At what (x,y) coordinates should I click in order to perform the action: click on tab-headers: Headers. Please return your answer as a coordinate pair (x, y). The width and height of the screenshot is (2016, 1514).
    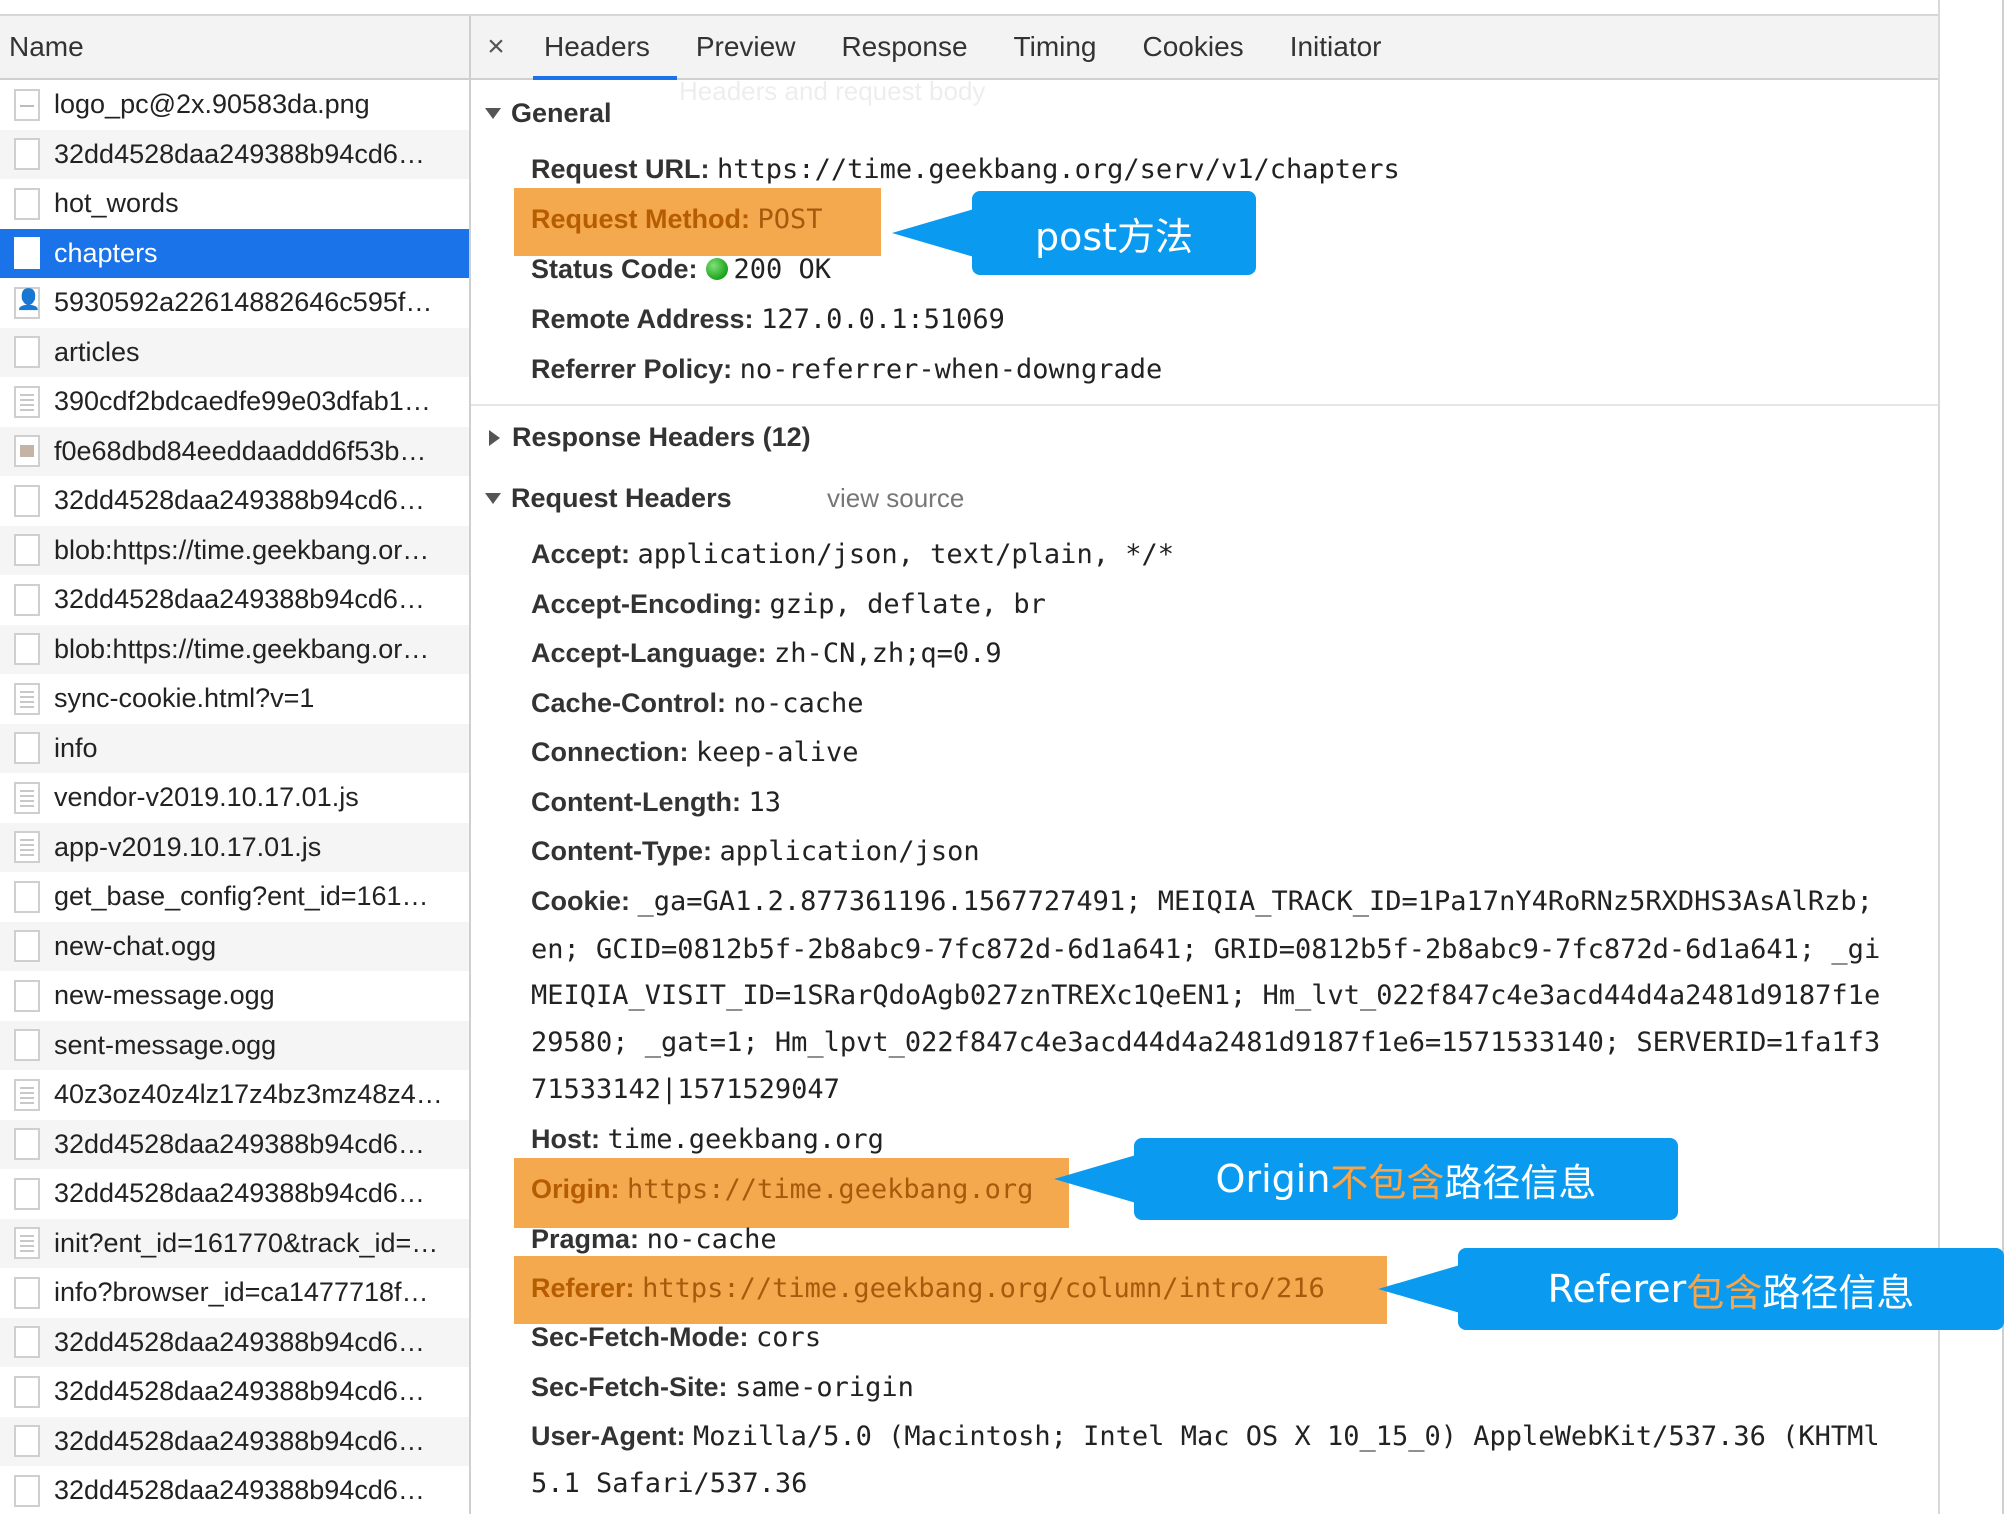
    Looking at the image, I should click on (599, 48).